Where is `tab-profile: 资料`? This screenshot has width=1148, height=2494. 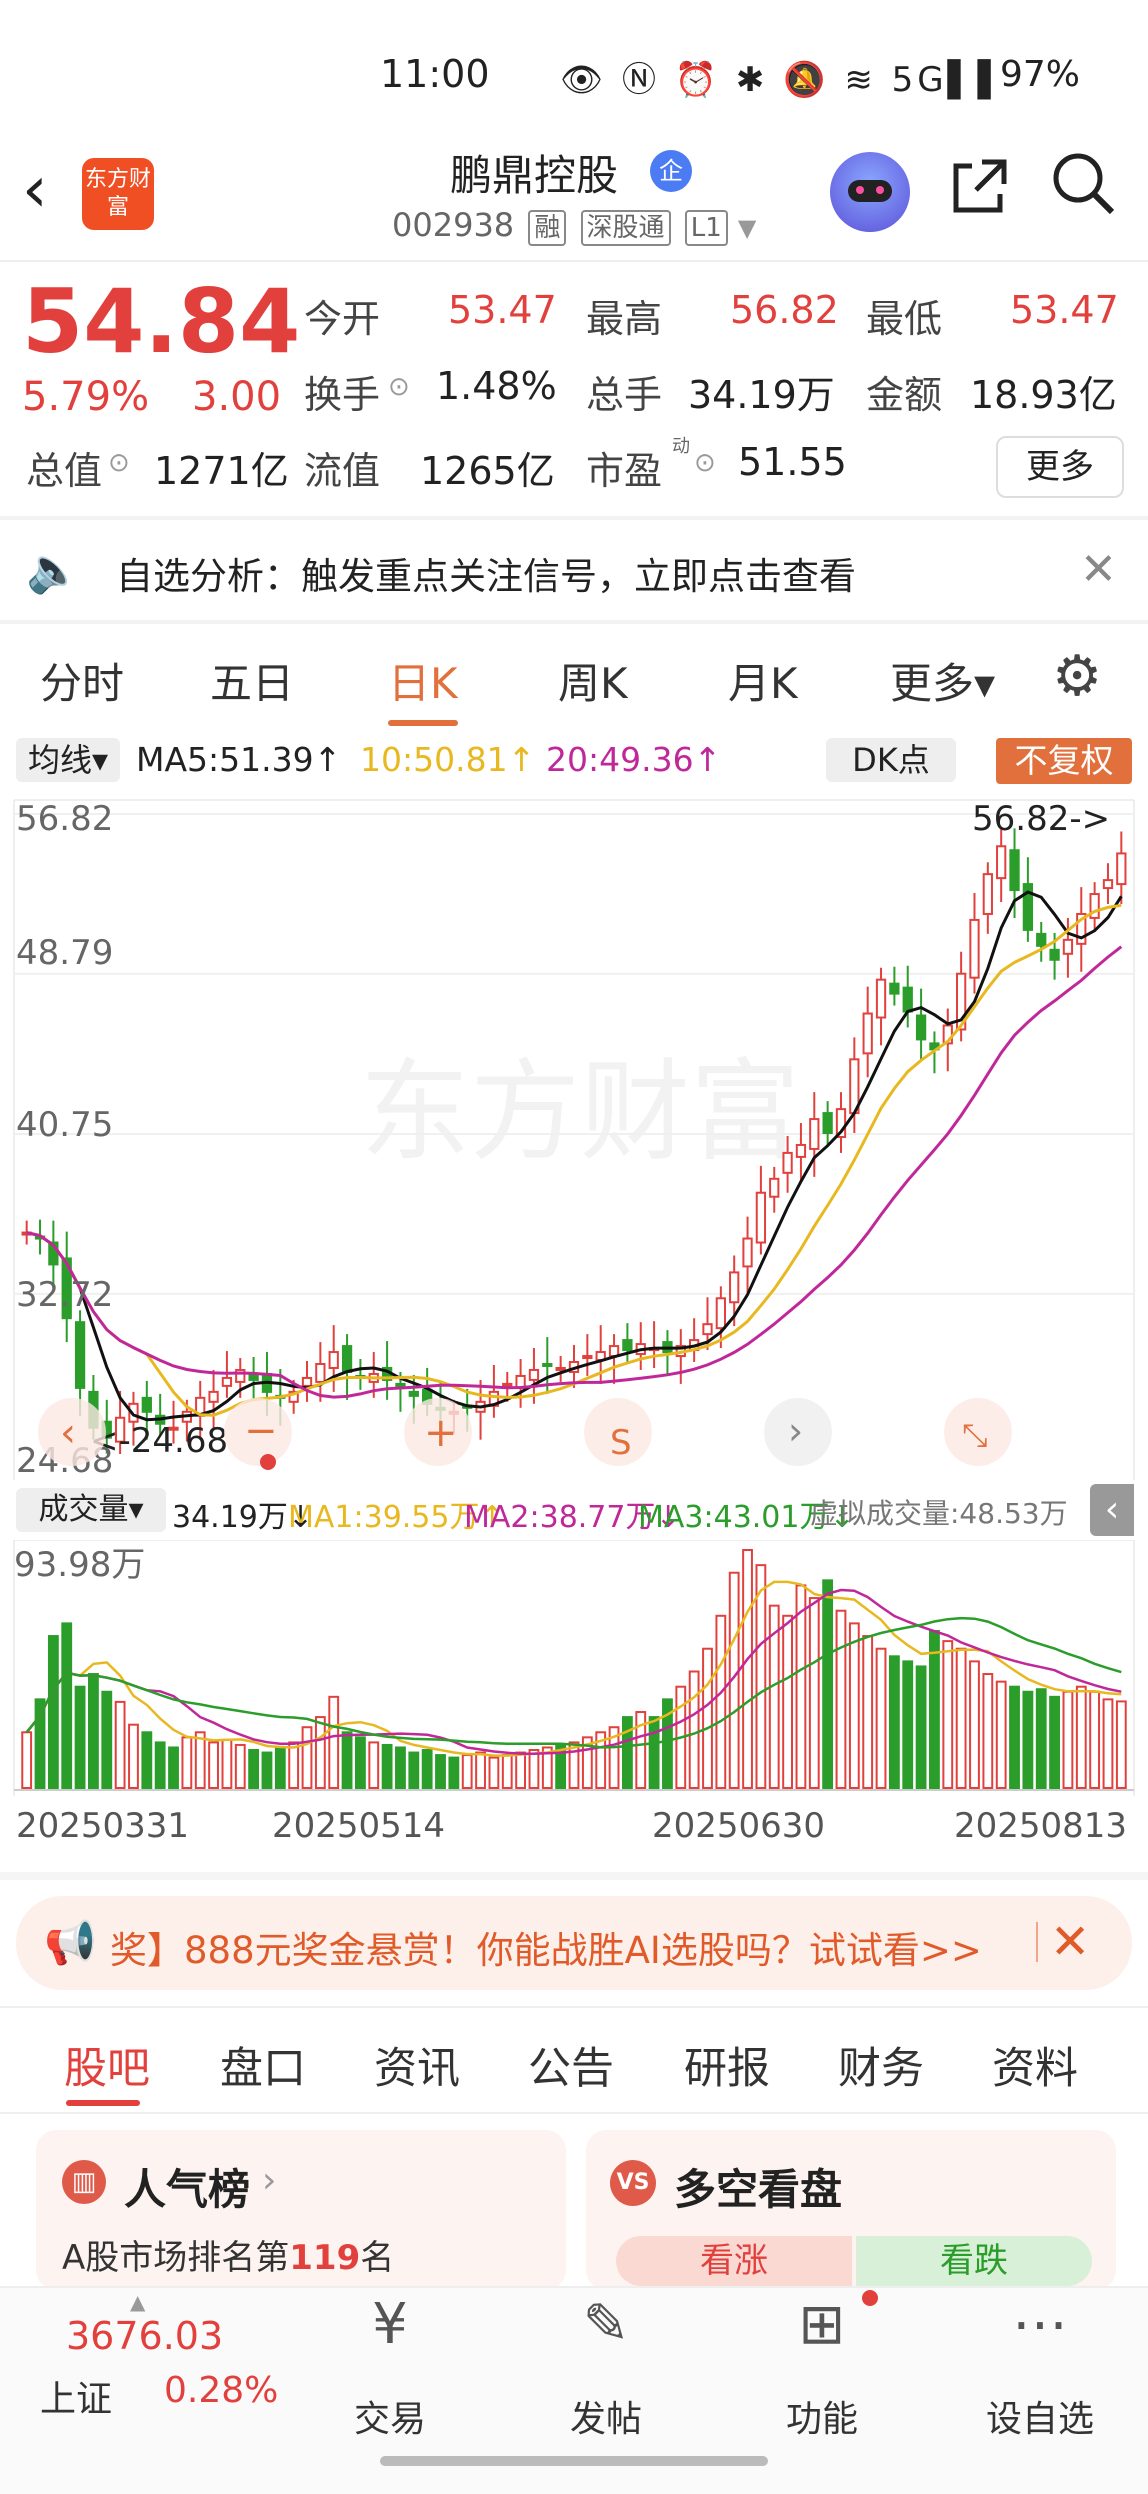 tab-profile: 资料 is located at coordinates (1035, 2065).